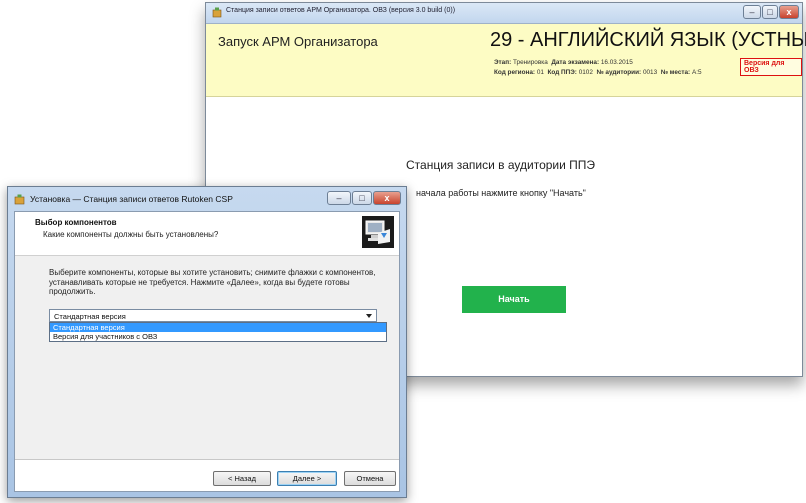 Image resolution: width=806 pixels, height=503 pixels. I want to click on stage-value: Тренировка, so click(530, 62).